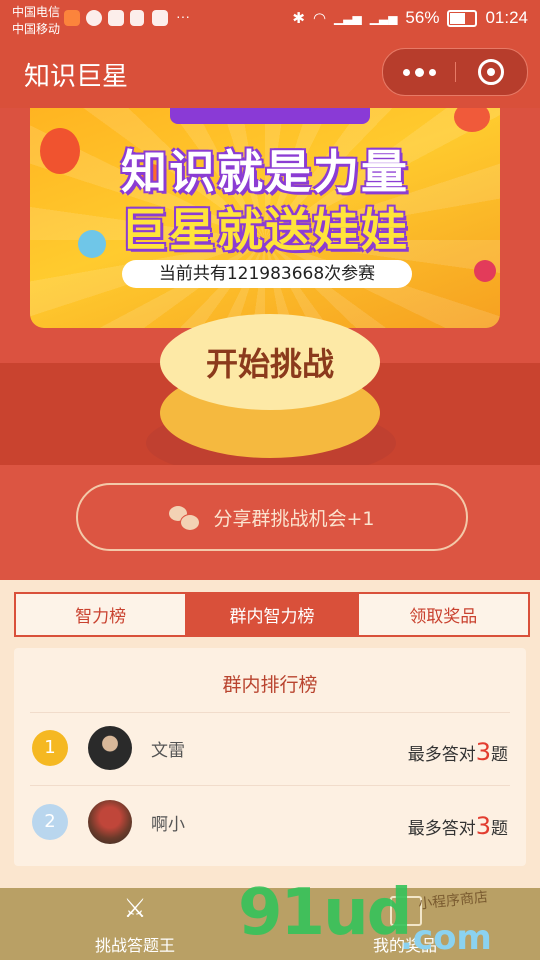  I want to click on bluetooth-icon: ✱, so click(298, 18).